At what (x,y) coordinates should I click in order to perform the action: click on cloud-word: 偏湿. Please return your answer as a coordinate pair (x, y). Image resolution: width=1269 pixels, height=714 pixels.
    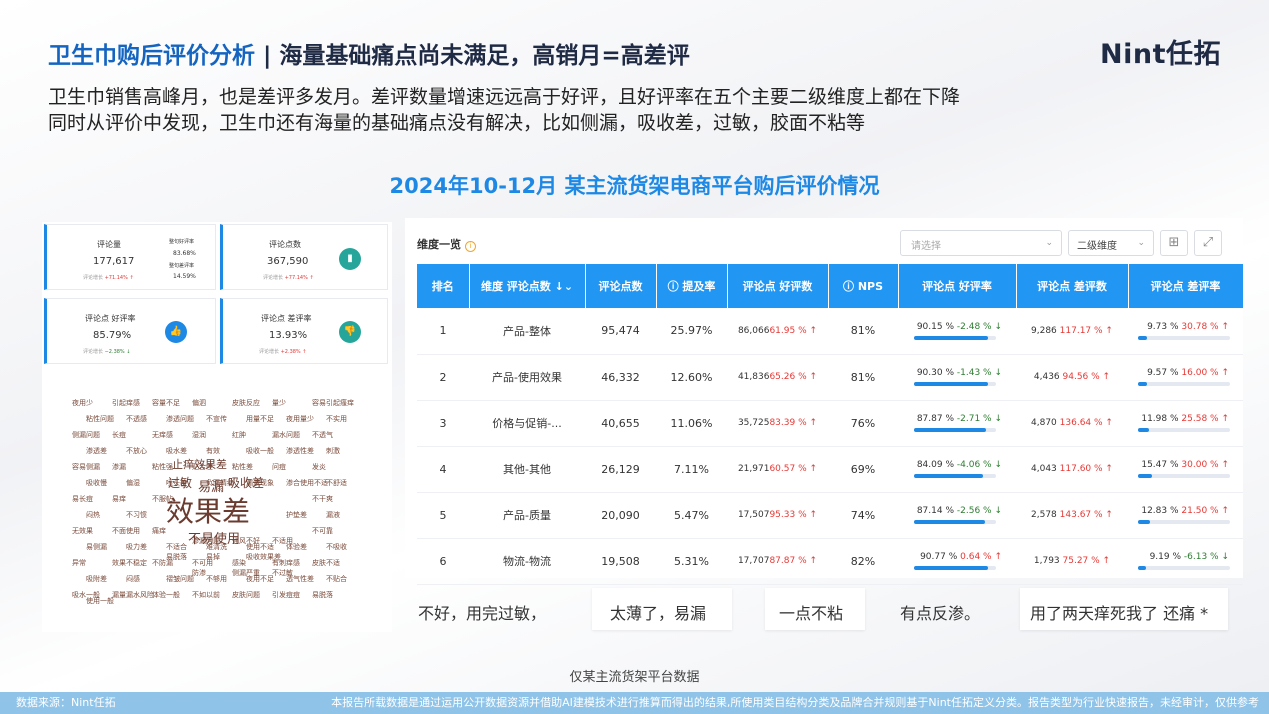
    Looking at the image, I should click on (133, 483).